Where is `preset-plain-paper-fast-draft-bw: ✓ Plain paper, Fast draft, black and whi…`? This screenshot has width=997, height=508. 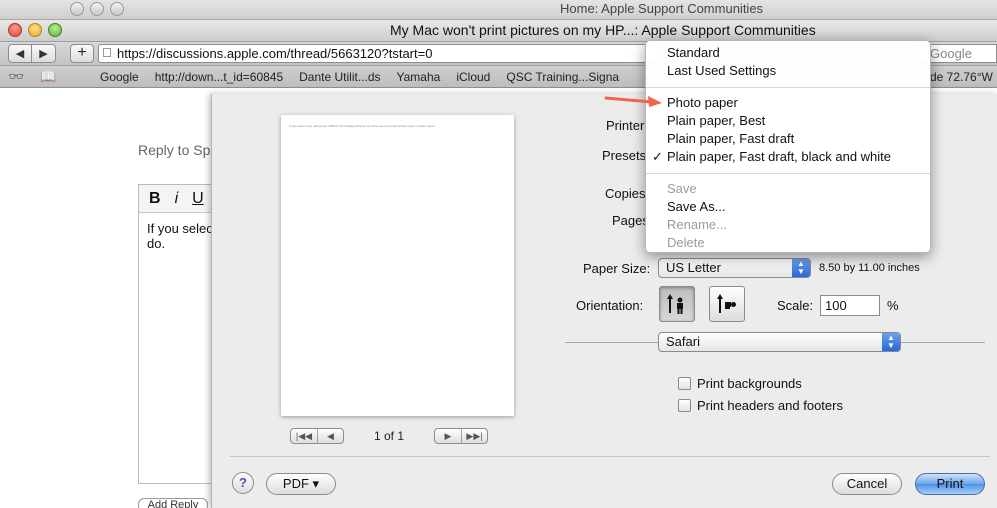 preset-plain-paper-fast-draft-bw: ✓ Plain paper, Fast draft, black and whi… is located at coordinates (788, 157).